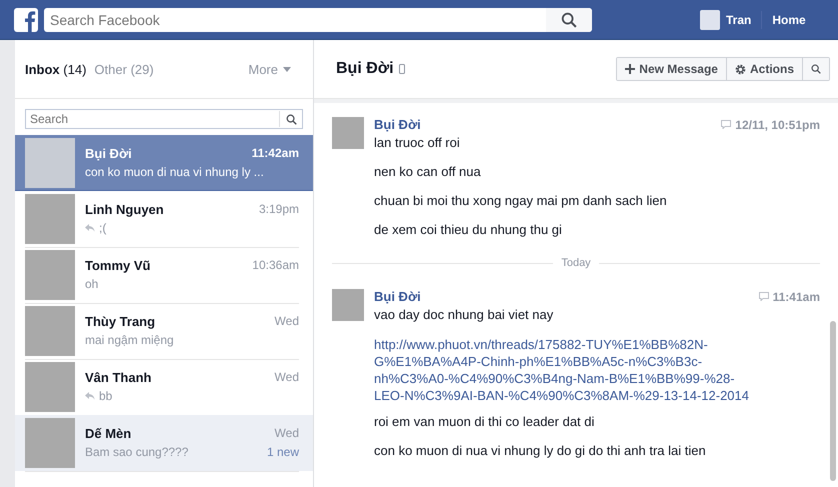 This screenshot has width=838, height=487. I want to click on plus-icon, so click(630, 69).